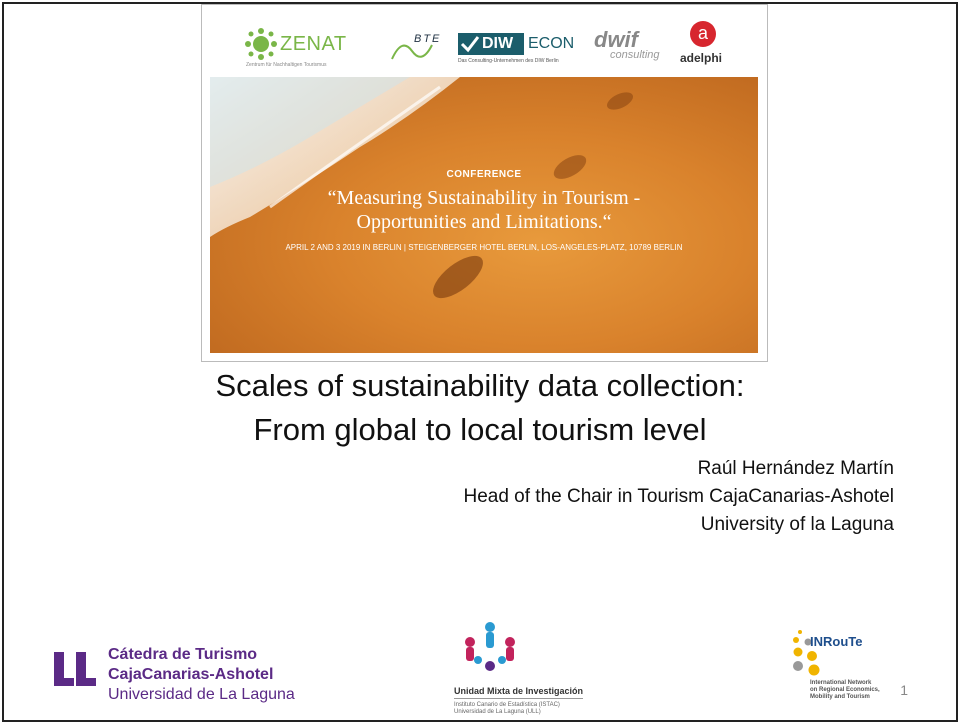 The width and height of the screenshot is (960, 724). Describe the element at coordinates (845, 690) in the screenshot. I see `inroute-sub2: on Regional Economics,` at that location.